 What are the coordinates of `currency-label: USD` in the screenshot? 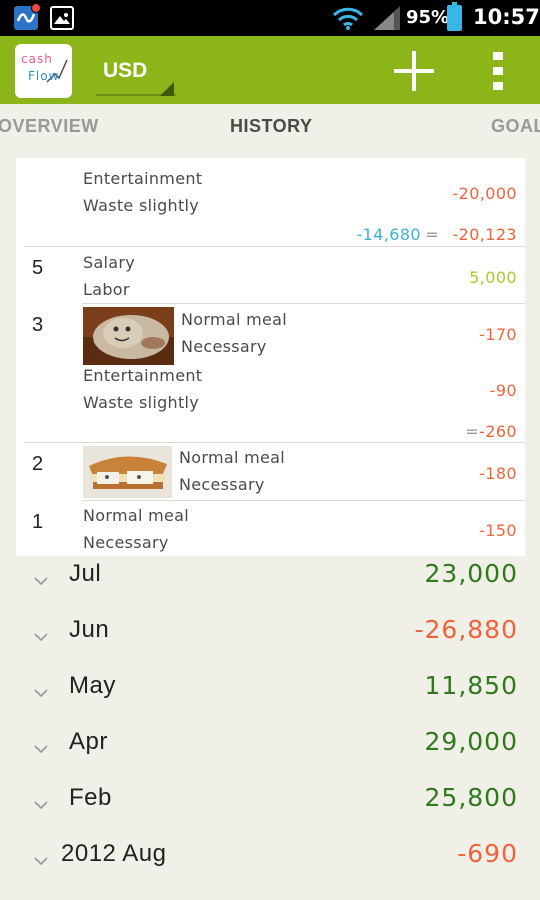 It's located at (125, 70).